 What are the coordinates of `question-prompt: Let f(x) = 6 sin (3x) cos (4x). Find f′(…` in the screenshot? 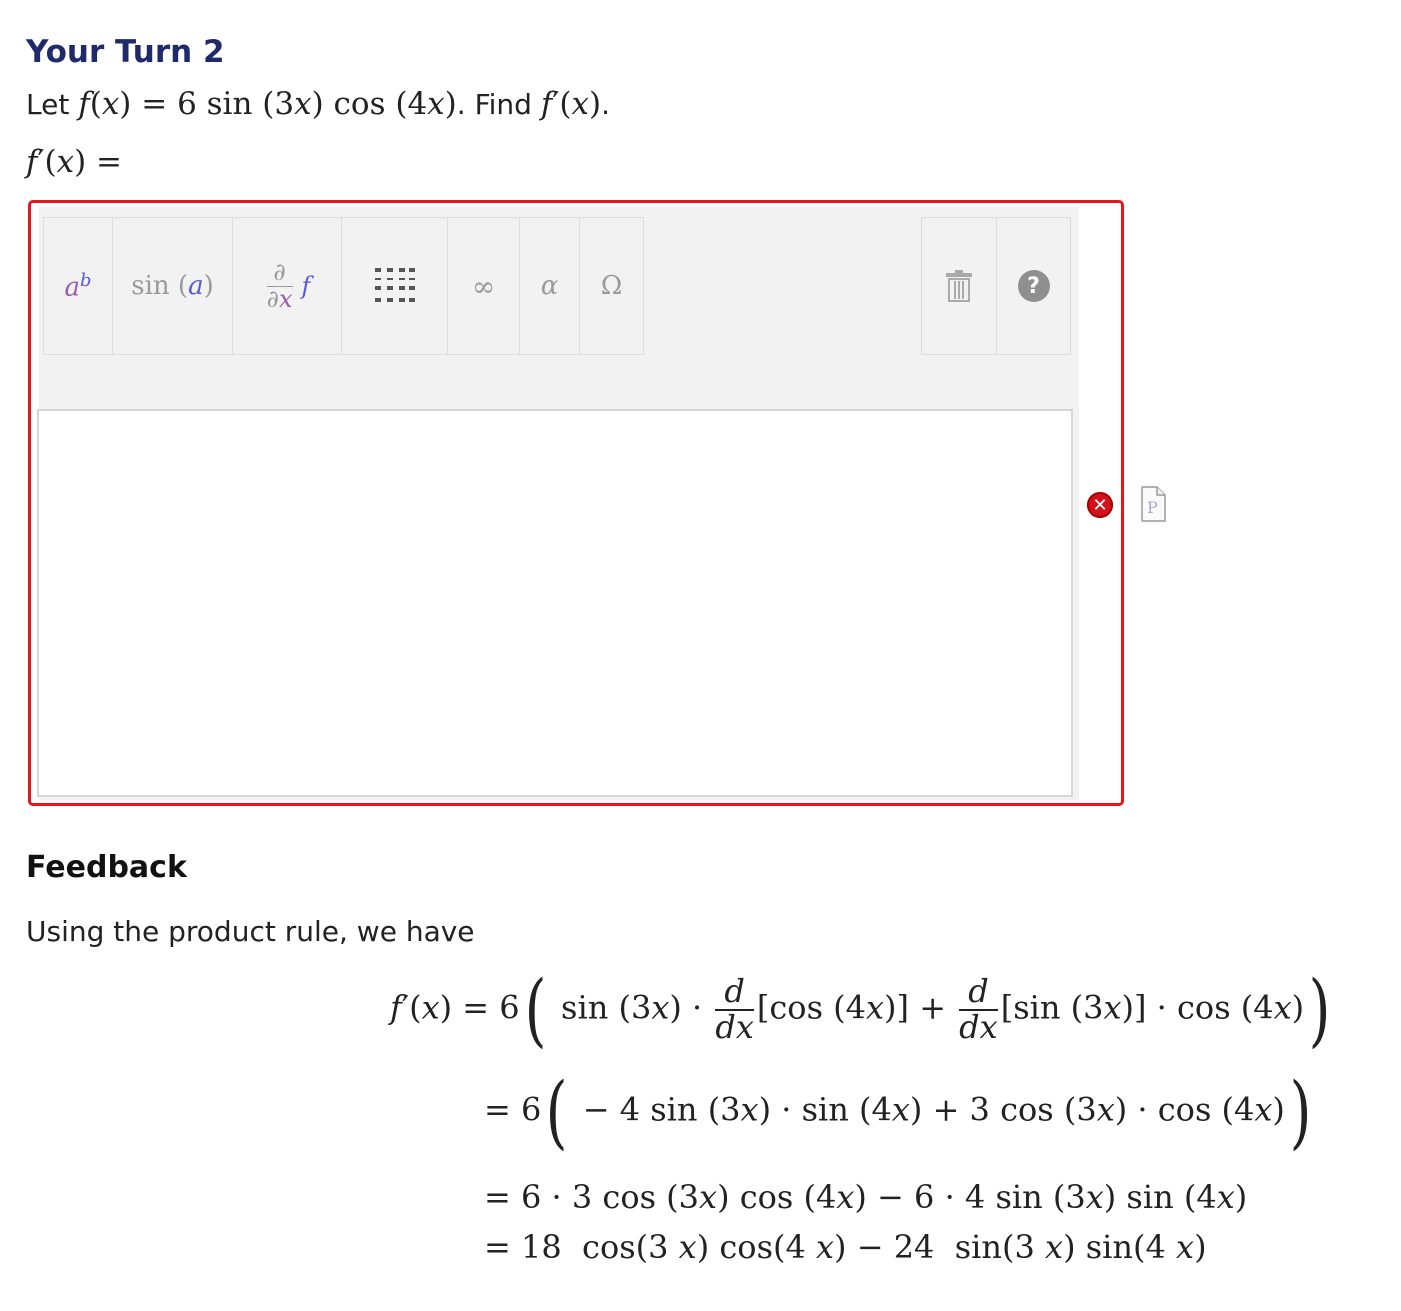 It's located at (318, 104).